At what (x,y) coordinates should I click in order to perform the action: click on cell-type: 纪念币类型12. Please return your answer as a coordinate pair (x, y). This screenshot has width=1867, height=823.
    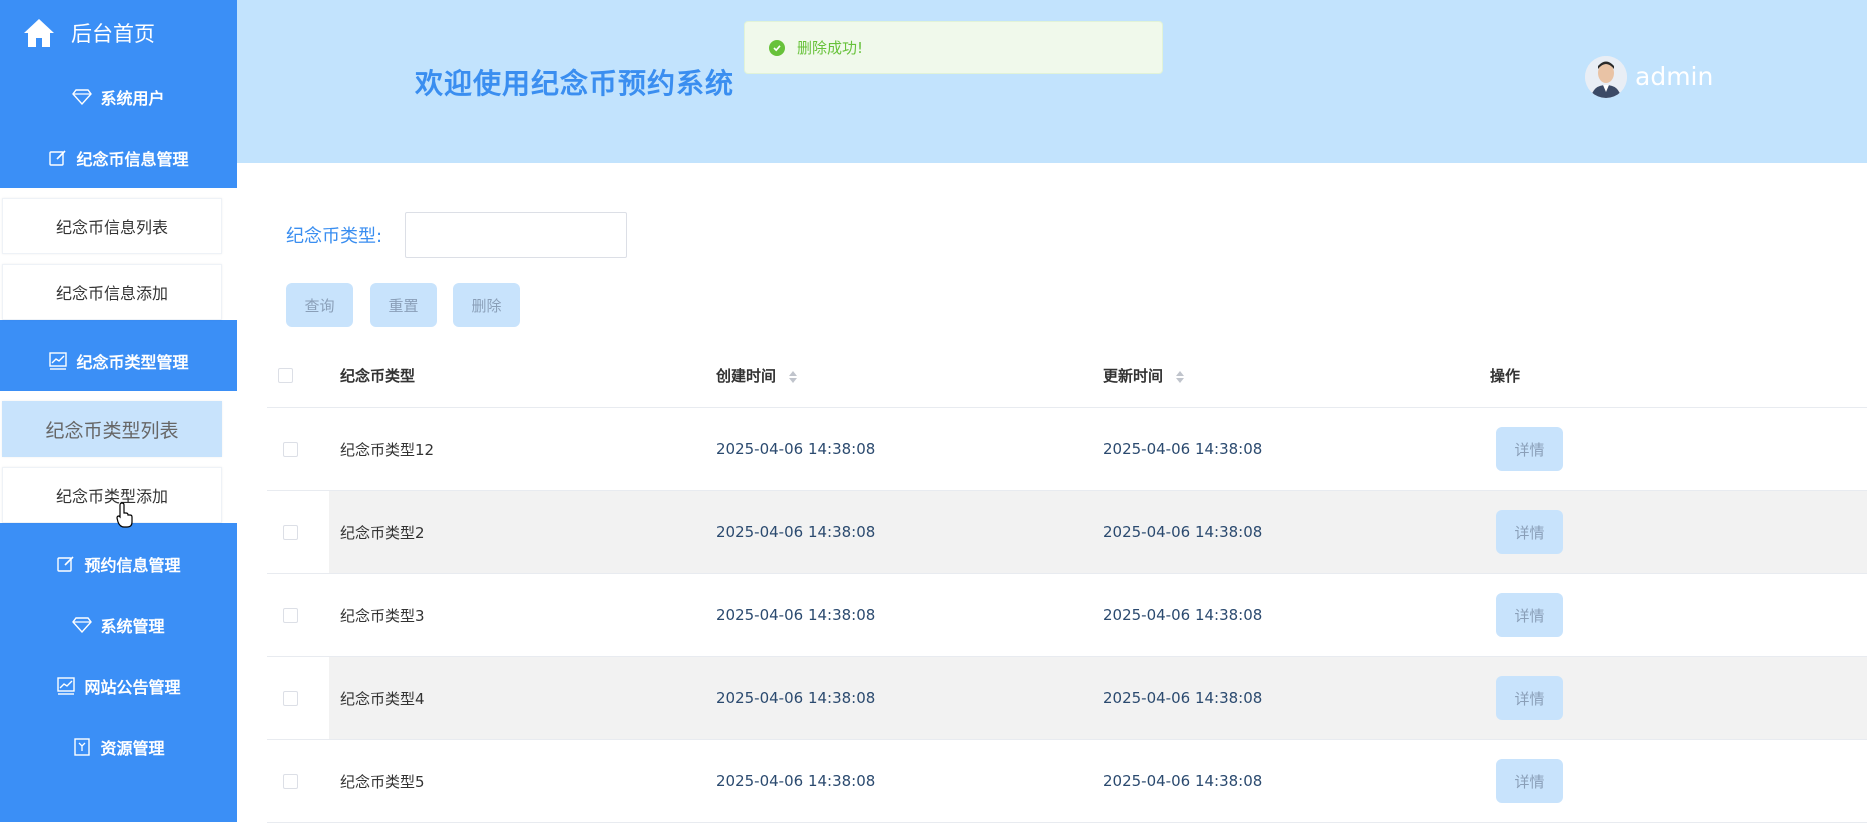
    Looking at the image, I should click on (387, 449).